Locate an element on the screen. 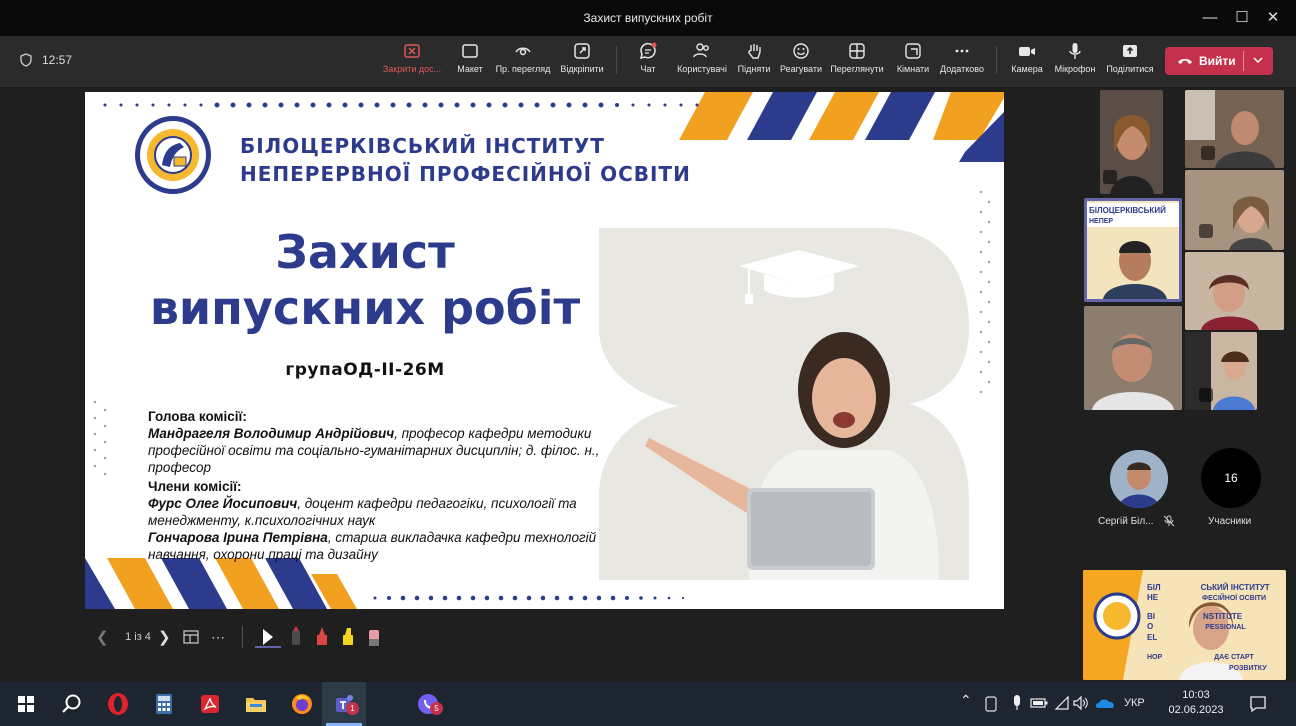  tablet-icon is located at coordinates (991, 704).